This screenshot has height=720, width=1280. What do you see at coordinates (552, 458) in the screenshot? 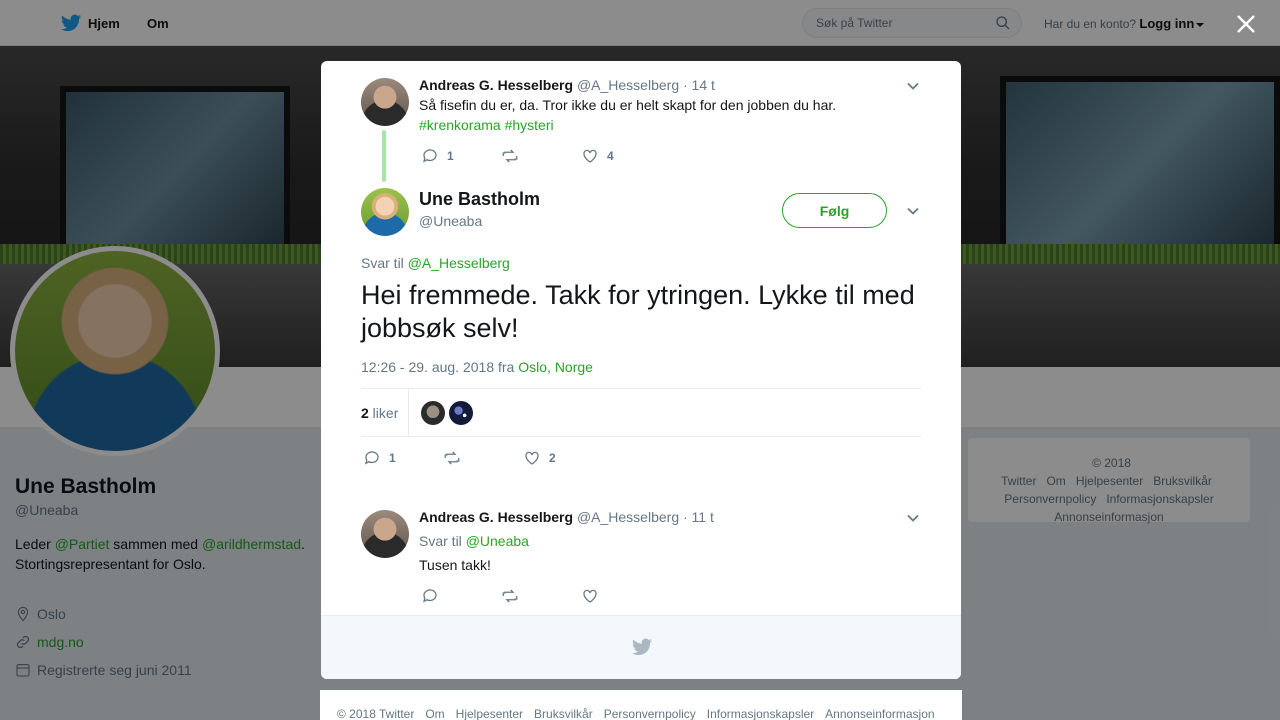
I see `like-count: 2` at bounding box center [552, 458].